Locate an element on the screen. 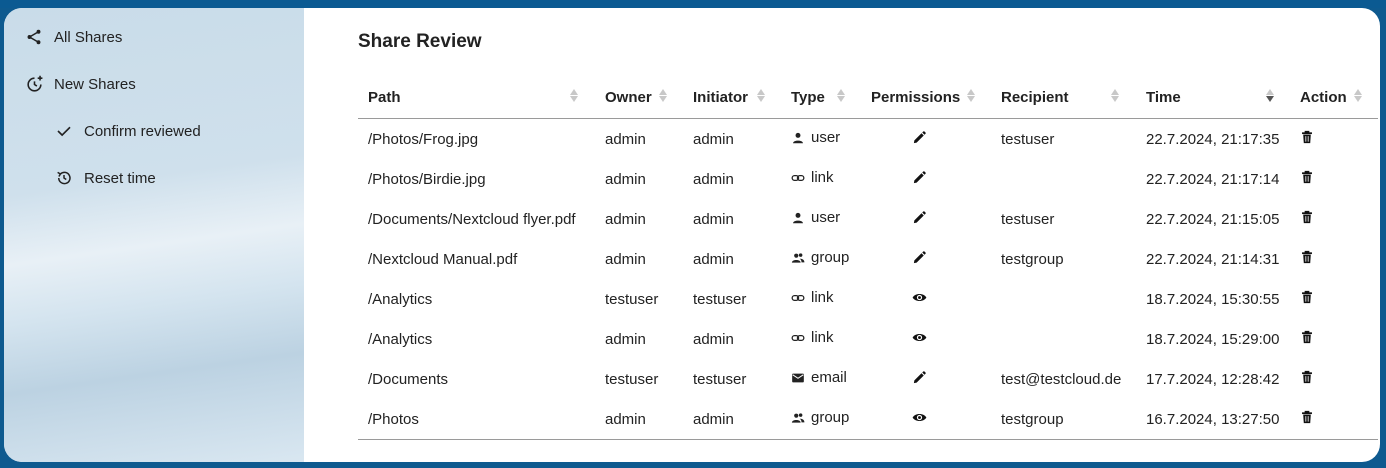  share-icon is located at coordinates (34, 37).